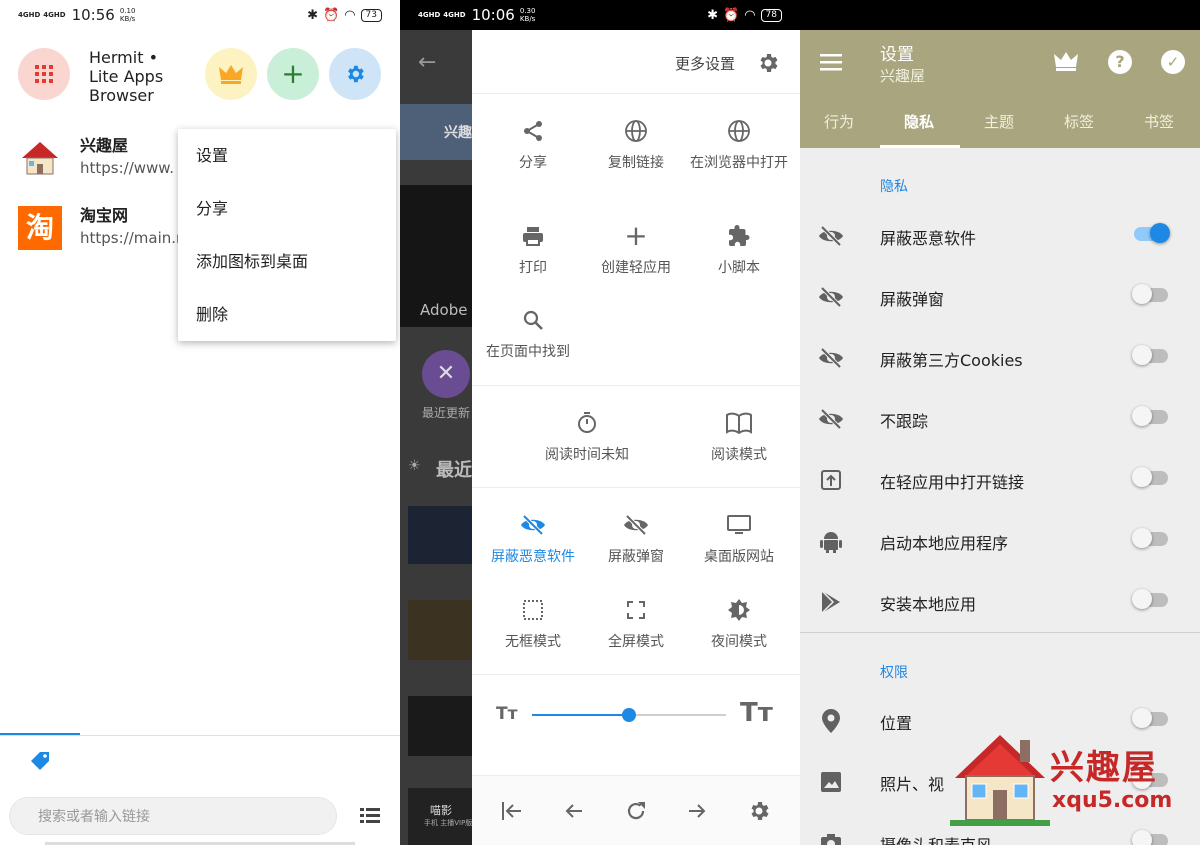  Describe the element at coordinates (293, 74) in the screenshot. I see `add-button: +` at that location.